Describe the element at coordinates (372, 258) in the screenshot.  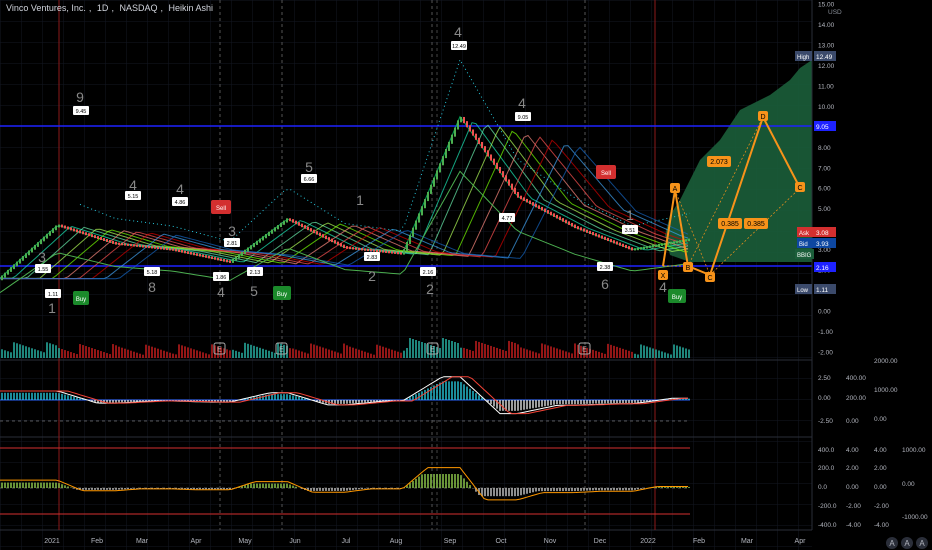
I see `price-label: 2.83` at that location.